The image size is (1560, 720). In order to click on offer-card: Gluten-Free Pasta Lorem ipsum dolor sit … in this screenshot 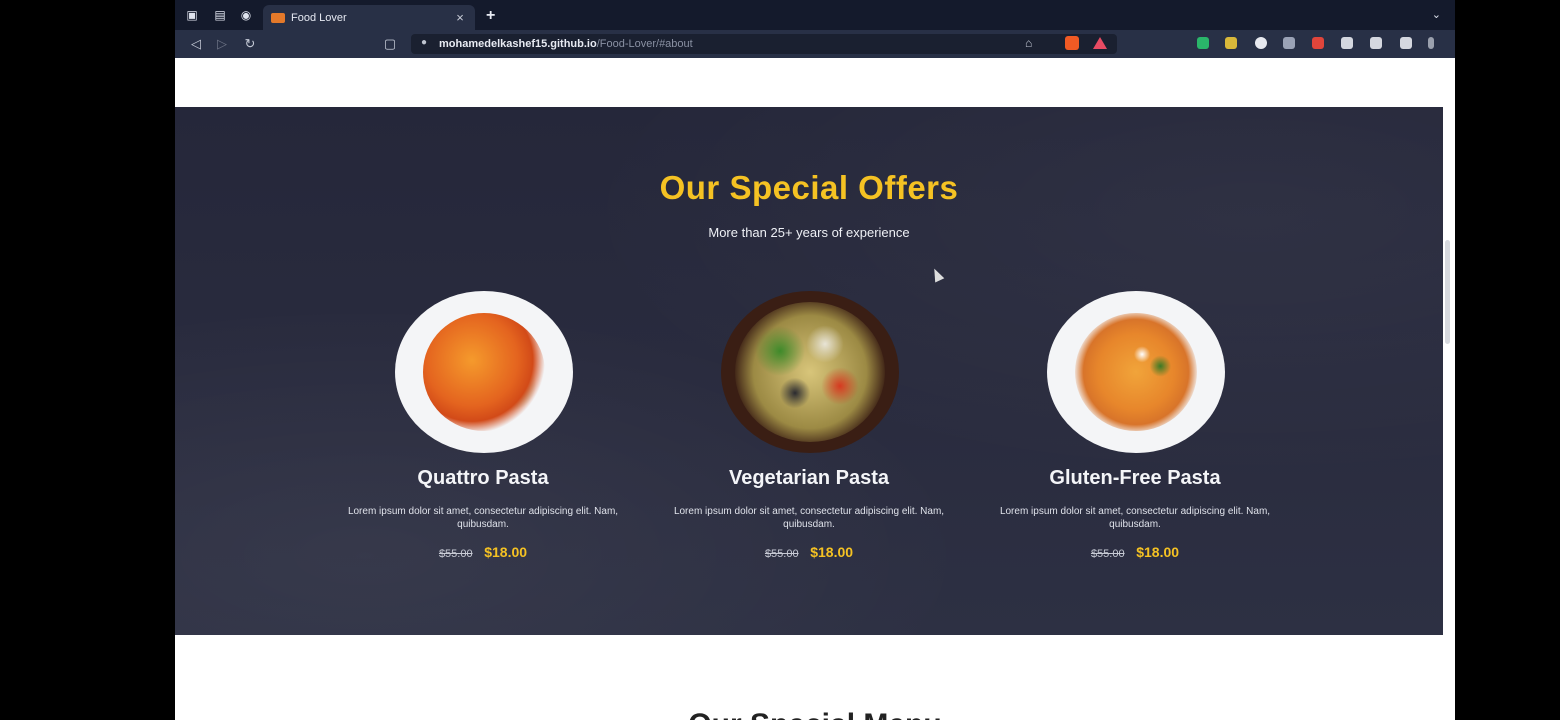, I will do `click(1135, 436)`.